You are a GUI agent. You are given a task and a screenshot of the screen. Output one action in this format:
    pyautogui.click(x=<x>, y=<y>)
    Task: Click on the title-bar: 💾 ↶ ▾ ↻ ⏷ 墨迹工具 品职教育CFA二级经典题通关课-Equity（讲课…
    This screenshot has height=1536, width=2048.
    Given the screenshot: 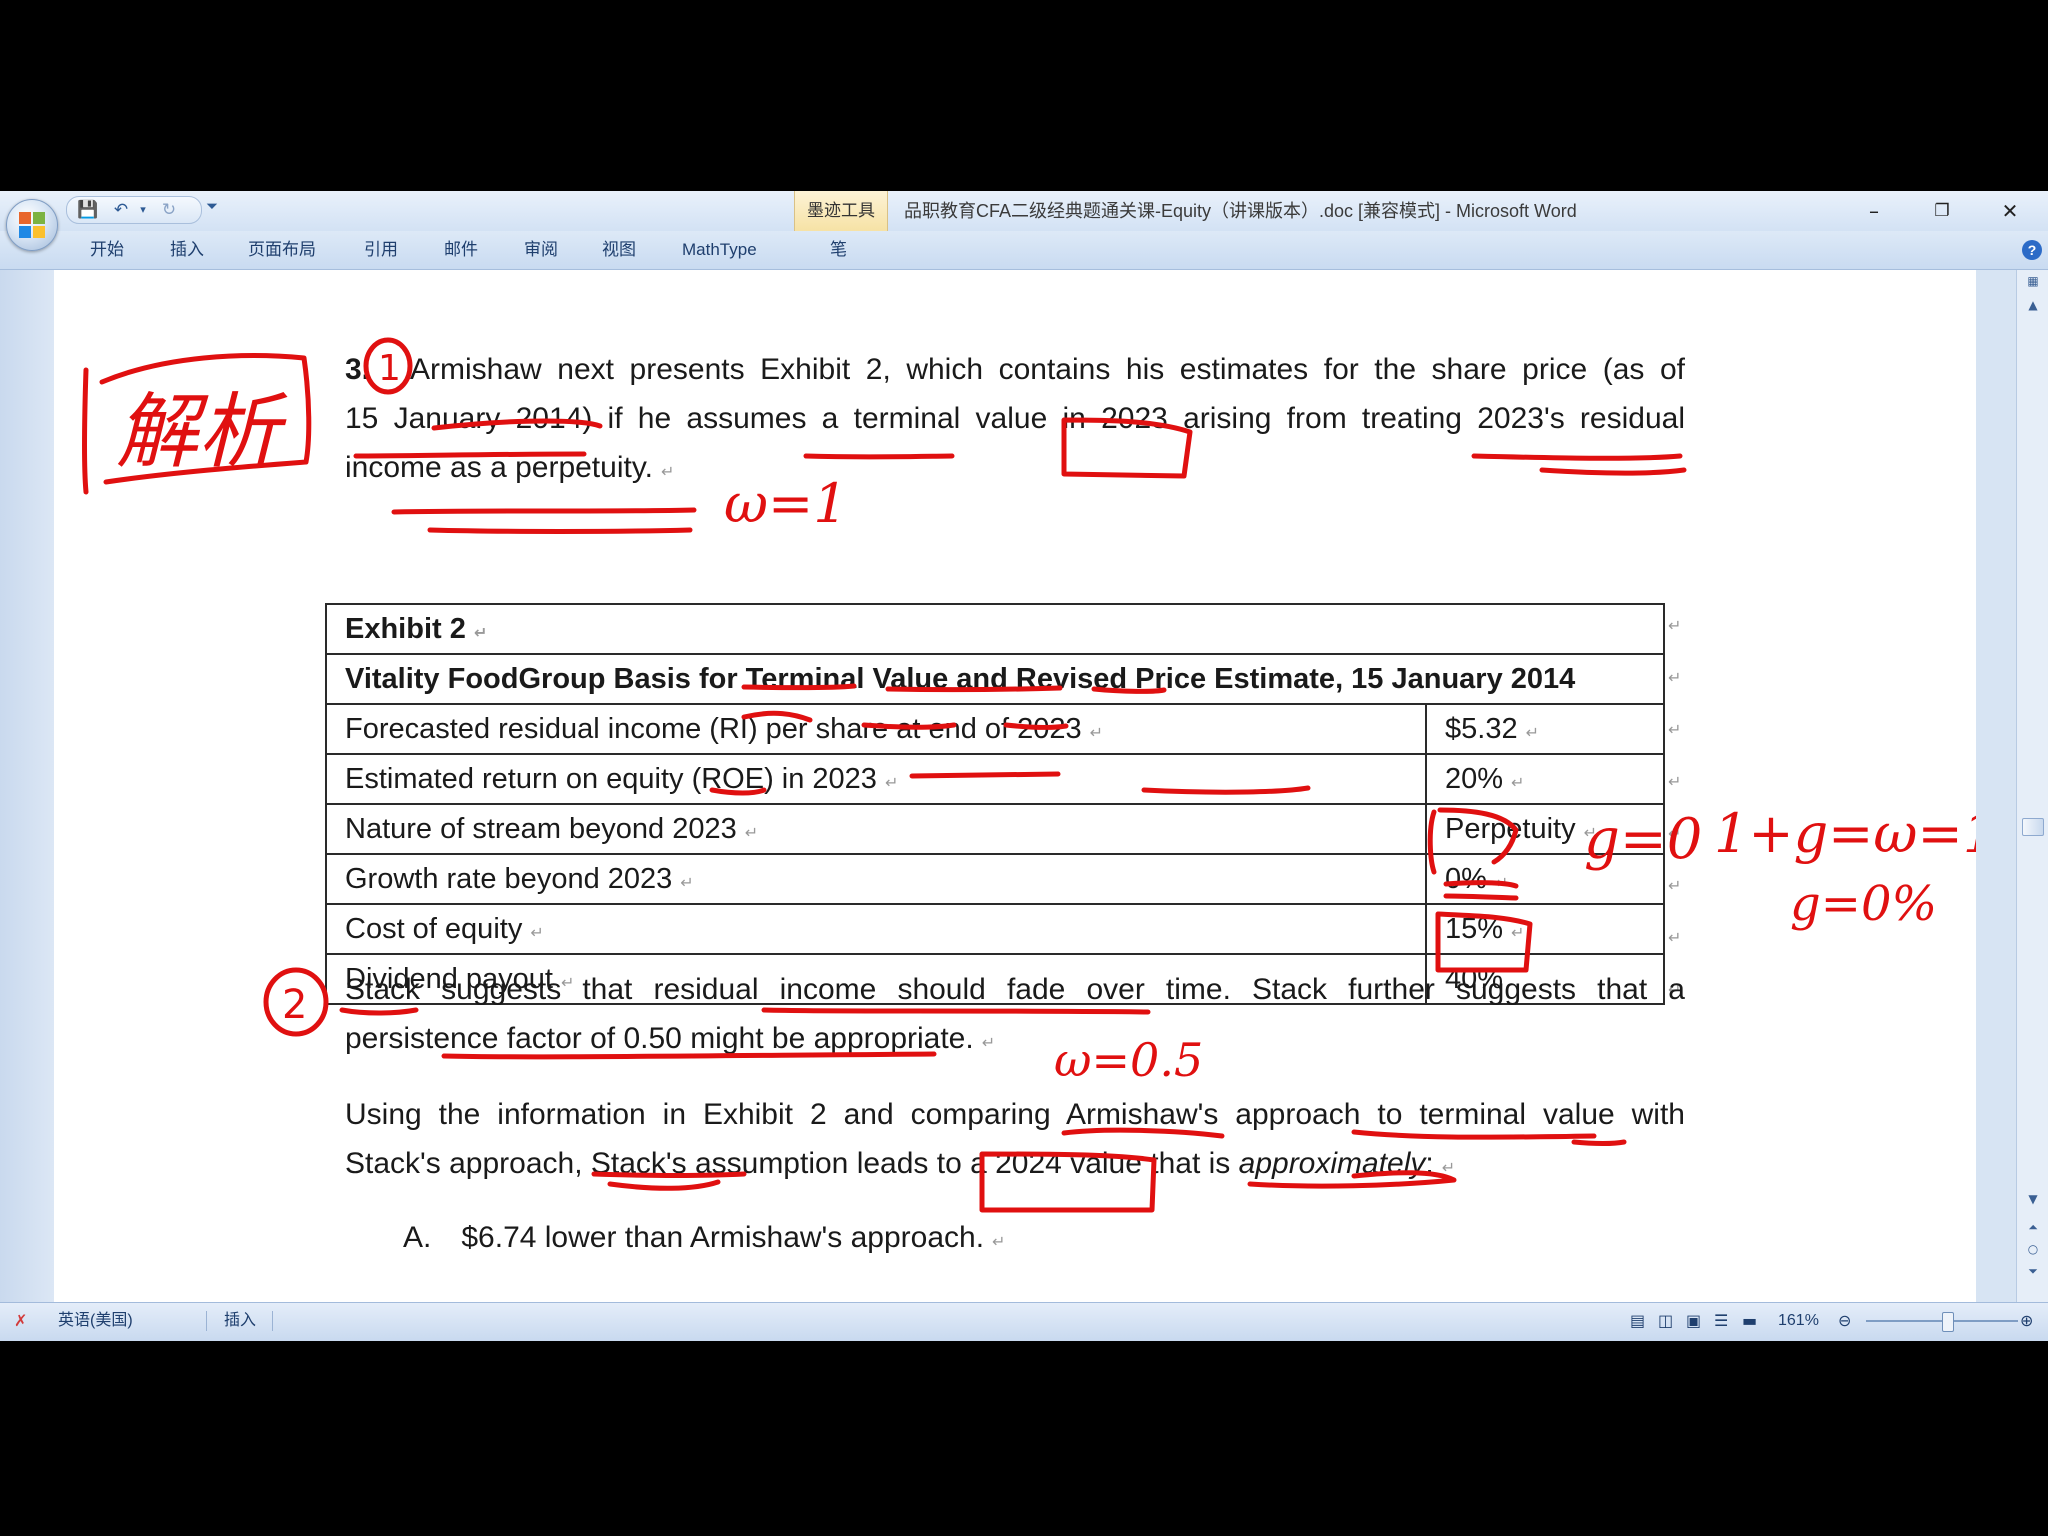 What is the action you would take?
    pyautogui.click(x=1024, y=211)
    